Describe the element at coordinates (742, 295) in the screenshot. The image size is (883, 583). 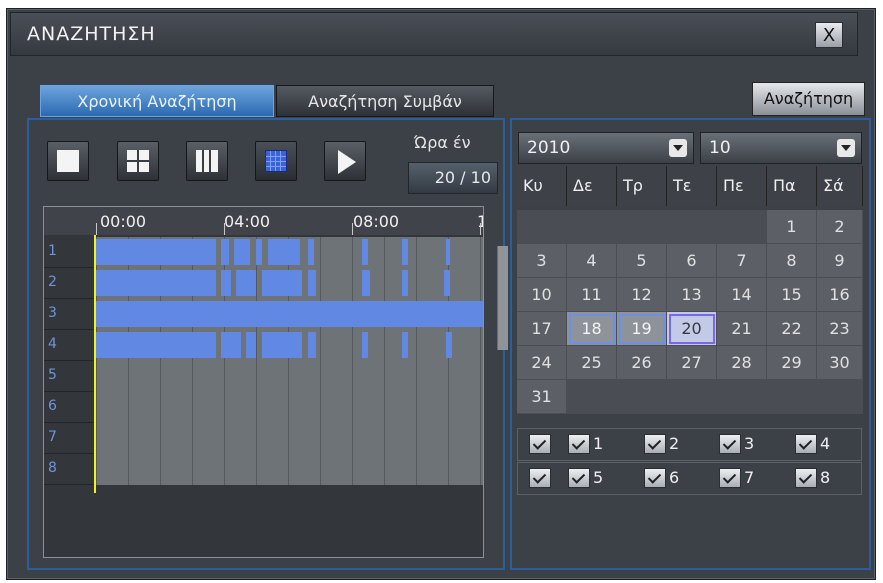
I see `calendar-day: 14` at that location.